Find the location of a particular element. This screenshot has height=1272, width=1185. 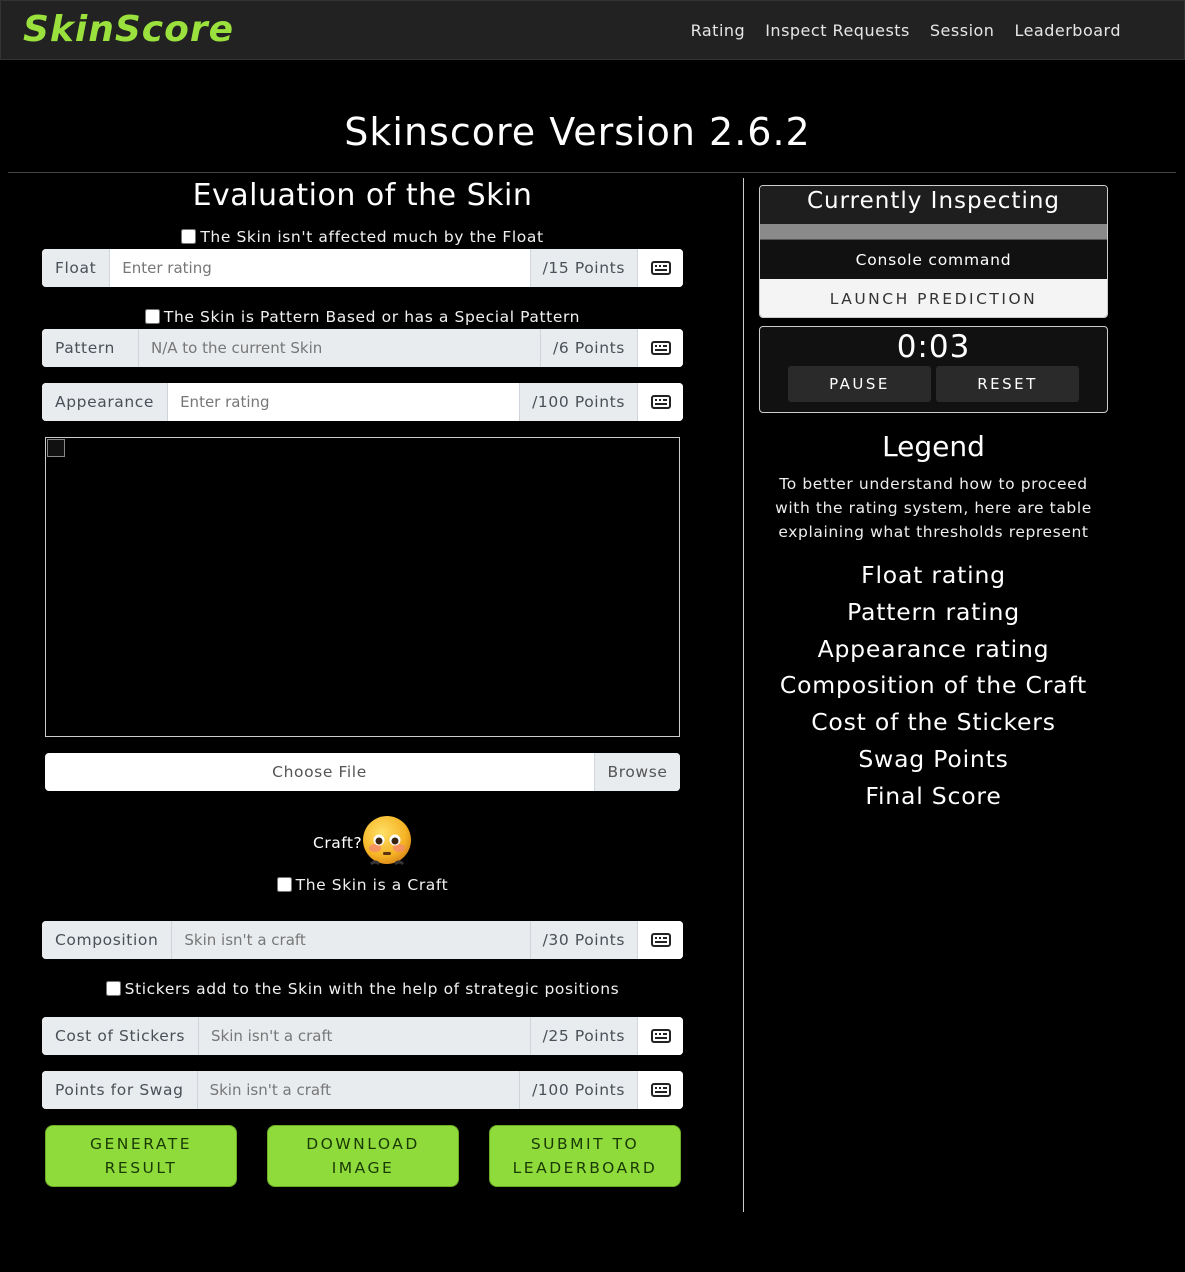

pattern-input is located at coordinates (339, 348).